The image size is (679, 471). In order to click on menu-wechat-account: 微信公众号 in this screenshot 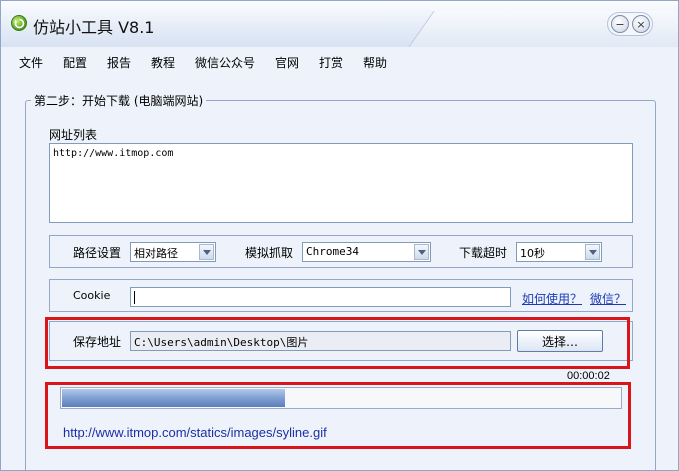, I will do `click(225, 62)`.